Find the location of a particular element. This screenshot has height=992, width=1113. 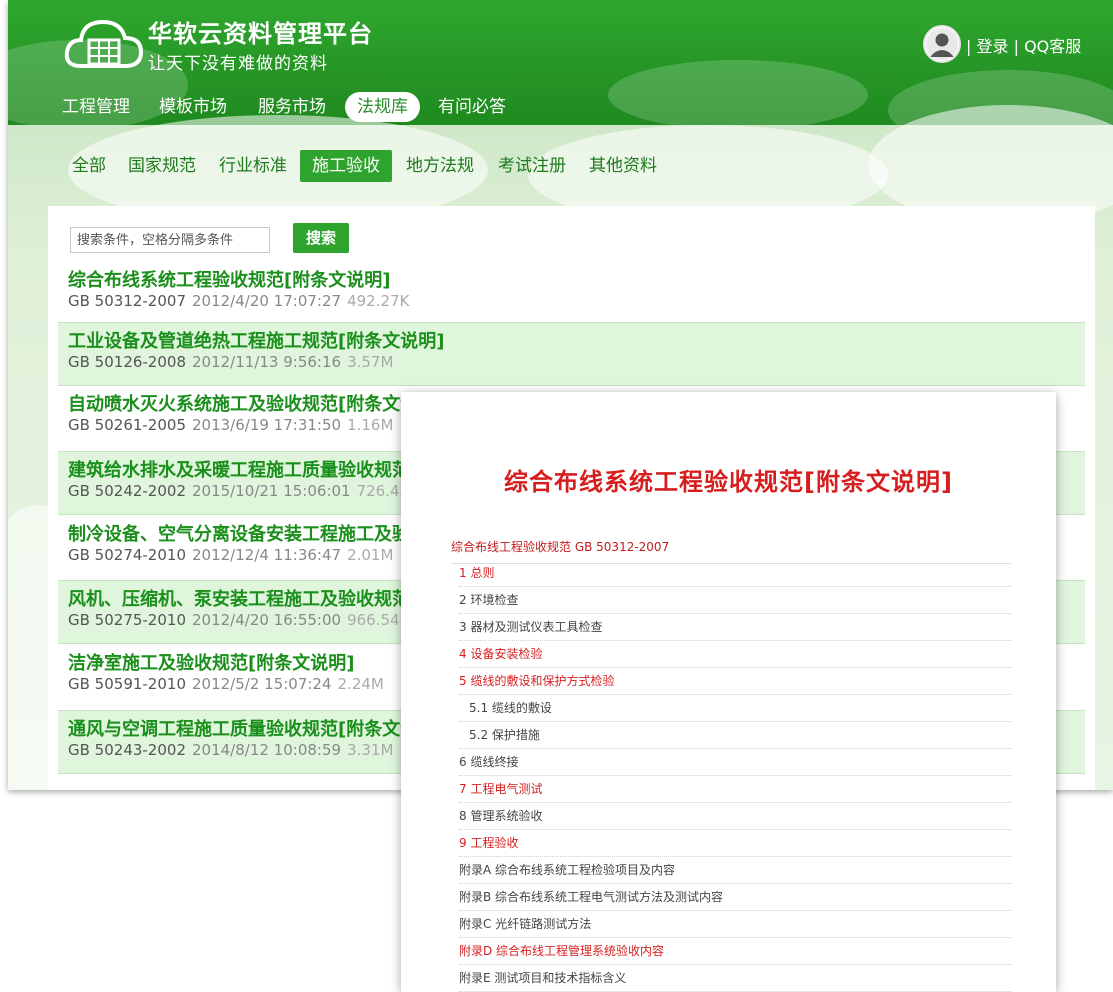

list-item-date: 2012/4/20 16:55:00 is located at coordinates (267, 620).